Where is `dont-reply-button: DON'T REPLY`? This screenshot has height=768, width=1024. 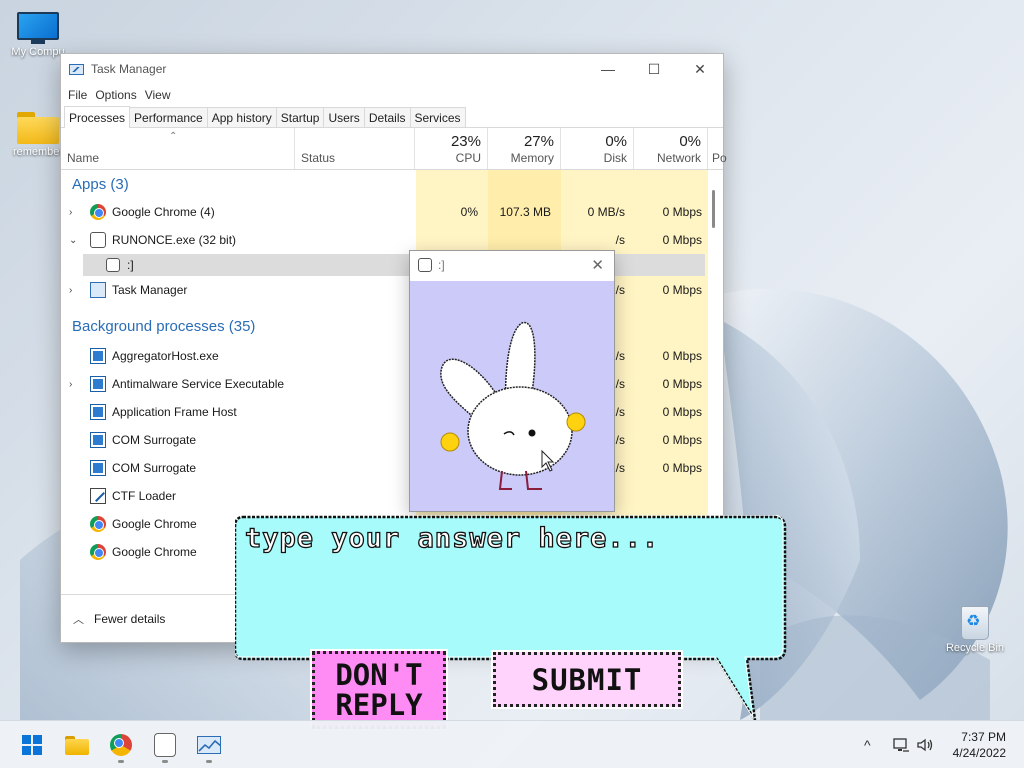
dont-reply-button: DON'T REPLY is located at coordinates (379, 690).